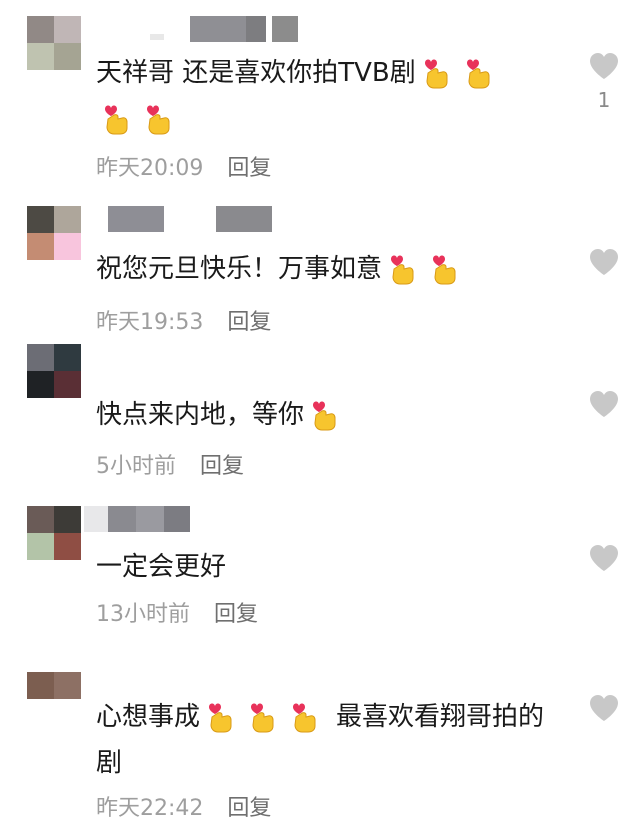 This screenshot has height=833, width=641. What do you see at coordinates (161, 567) in the screenshot?
I see `comment-body: 一定会更好` at bounding box center [161, 567].